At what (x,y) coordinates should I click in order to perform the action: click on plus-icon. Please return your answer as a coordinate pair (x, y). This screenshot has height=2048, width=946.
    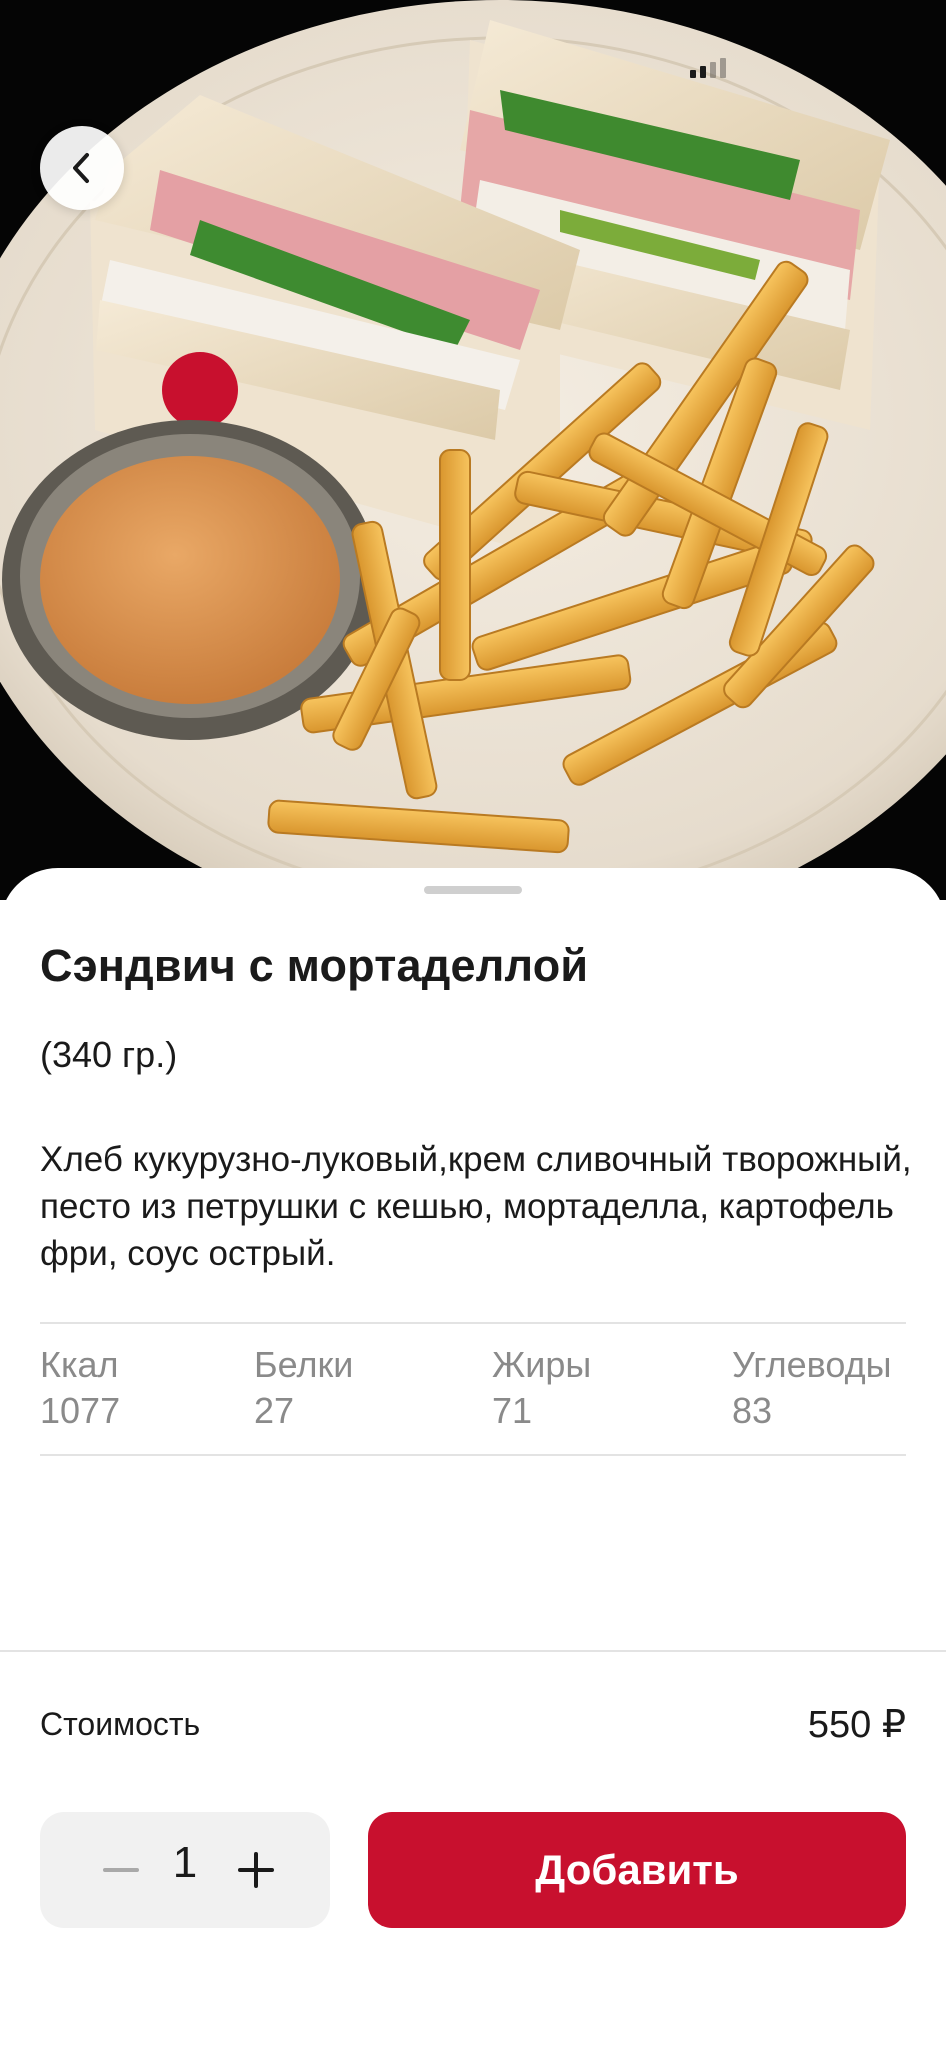
    Looking at the image, I should click on (256, 1870).